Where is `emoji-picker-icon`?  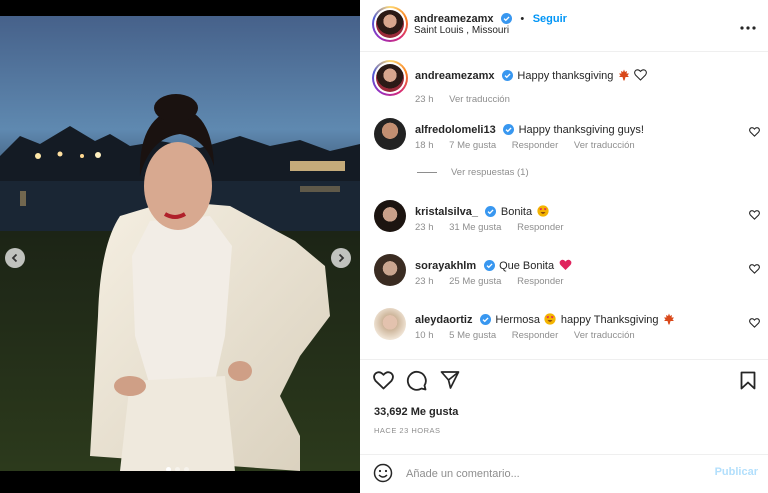
emoji-picker-icon is located at coordinates (383, 475).